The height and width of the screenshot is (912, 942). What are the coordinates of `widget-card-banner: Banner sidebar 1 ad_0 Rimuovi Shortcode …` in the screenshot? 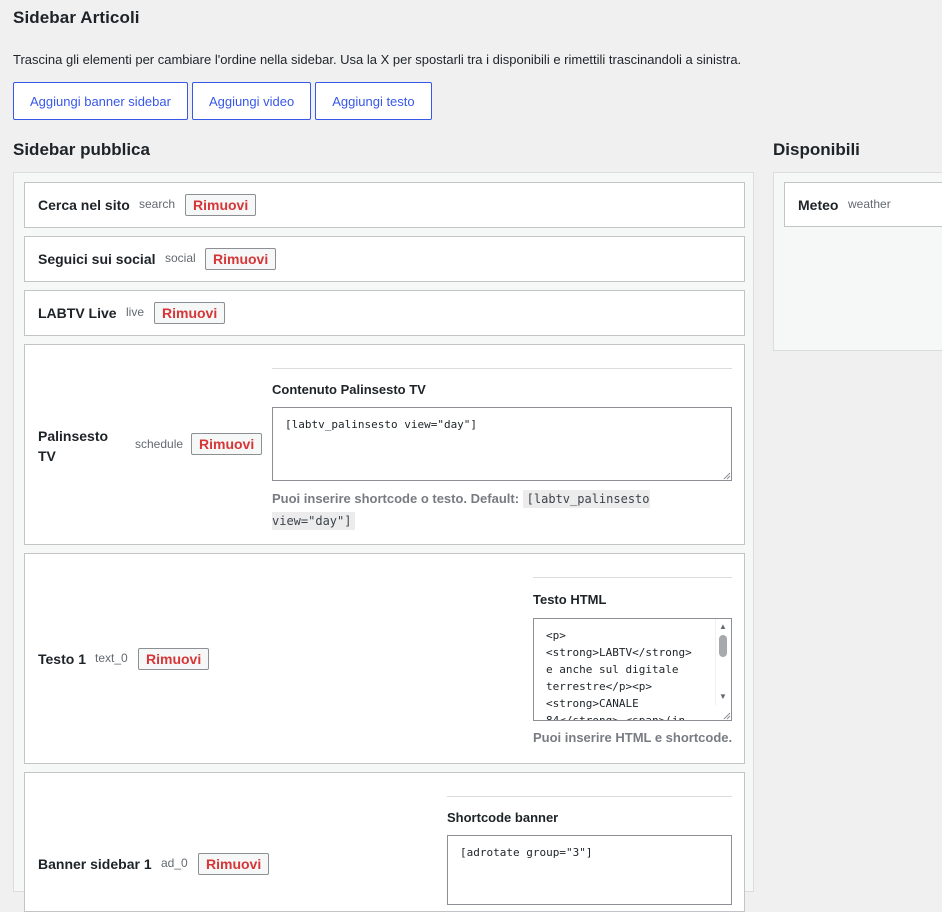 It's located at (384, 842).